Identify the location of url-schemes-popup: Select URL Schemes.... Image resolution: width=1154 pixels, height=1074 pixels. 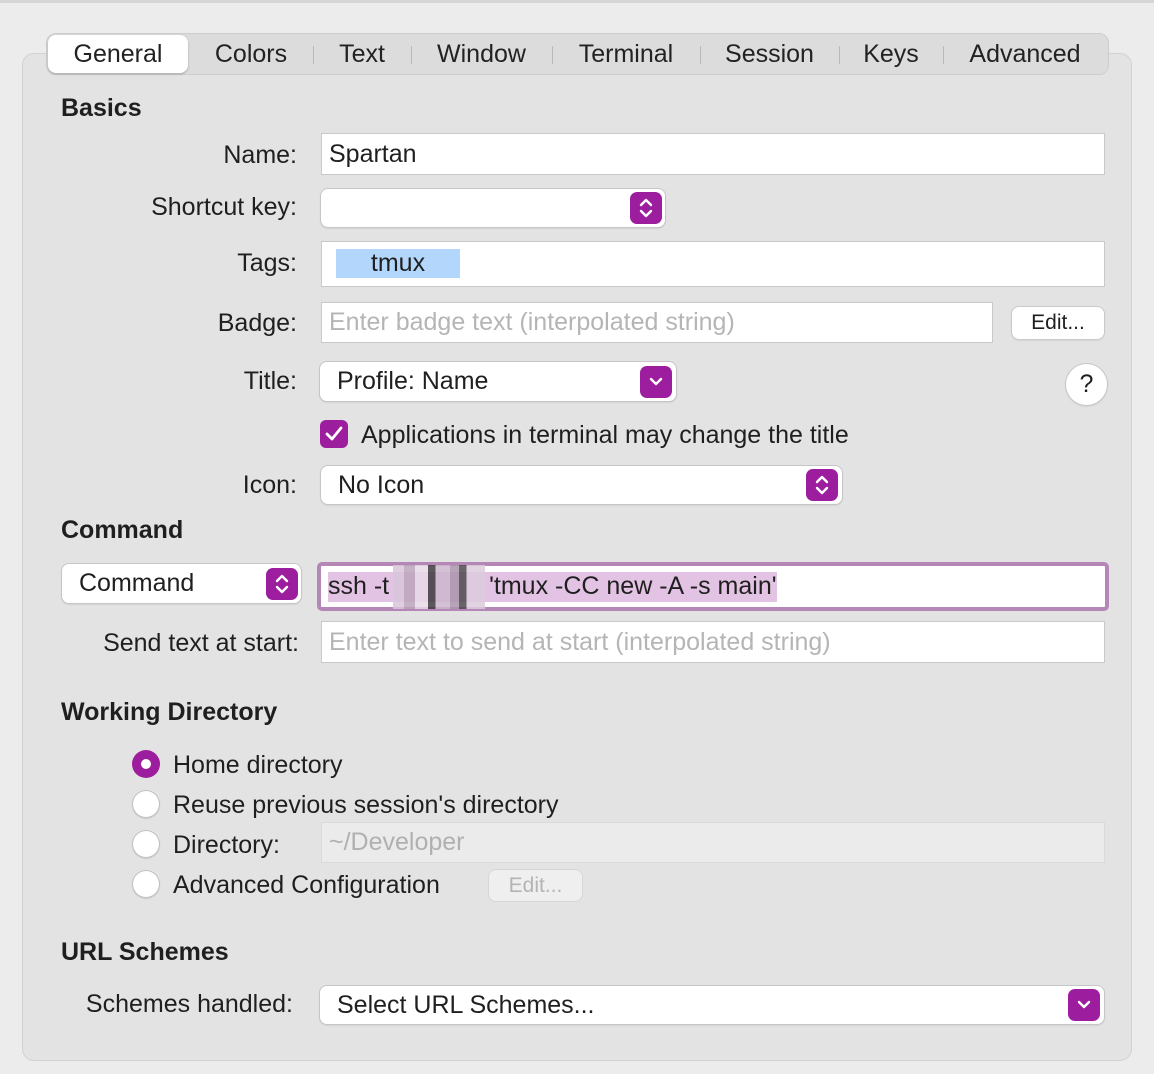
(712, 1005).